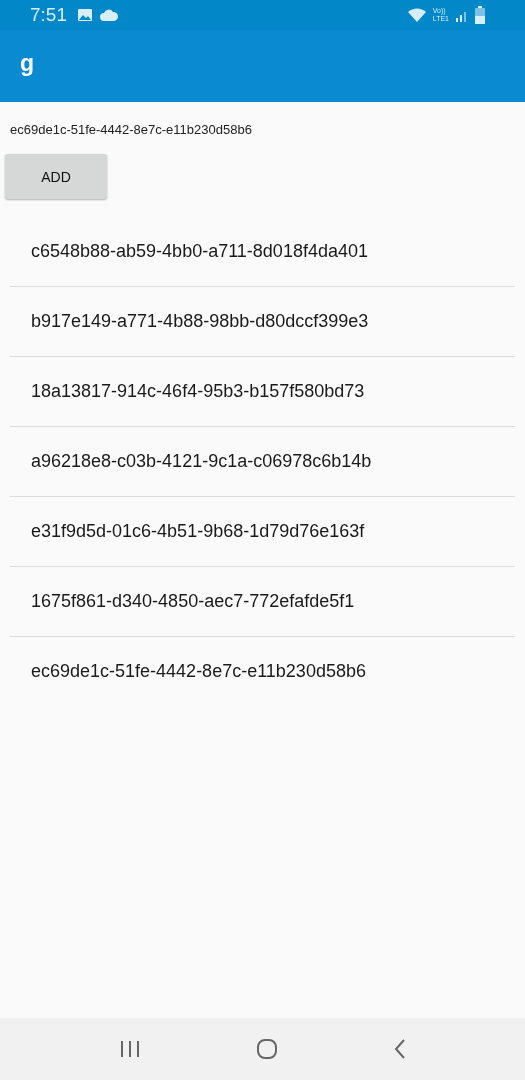  What do you see at coordinates (262, 321) in the screenshot?
I see `list-item: b917e149-a771-4b88-98bb-d80dccf399e3` at bounding box center [262, 321].